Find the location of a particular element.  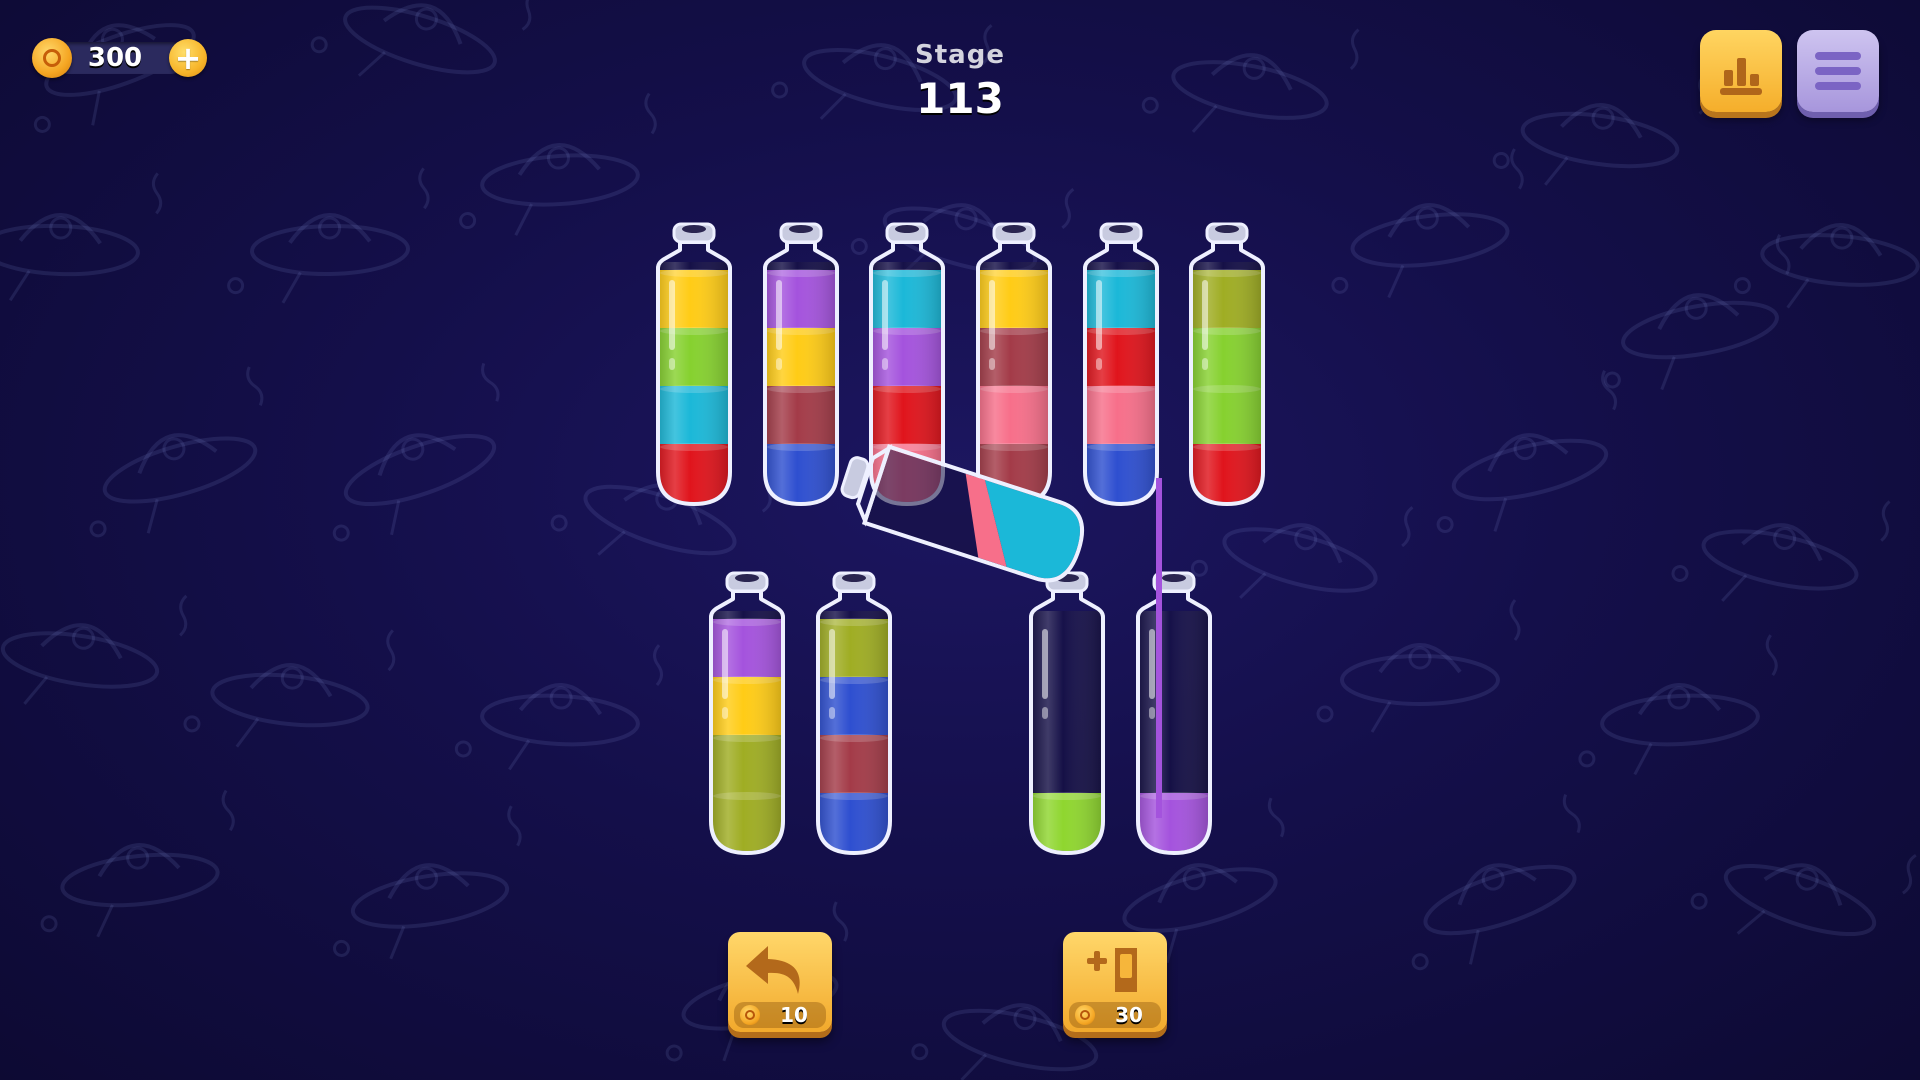

pouring-tube is located at coordinates (964, 513).